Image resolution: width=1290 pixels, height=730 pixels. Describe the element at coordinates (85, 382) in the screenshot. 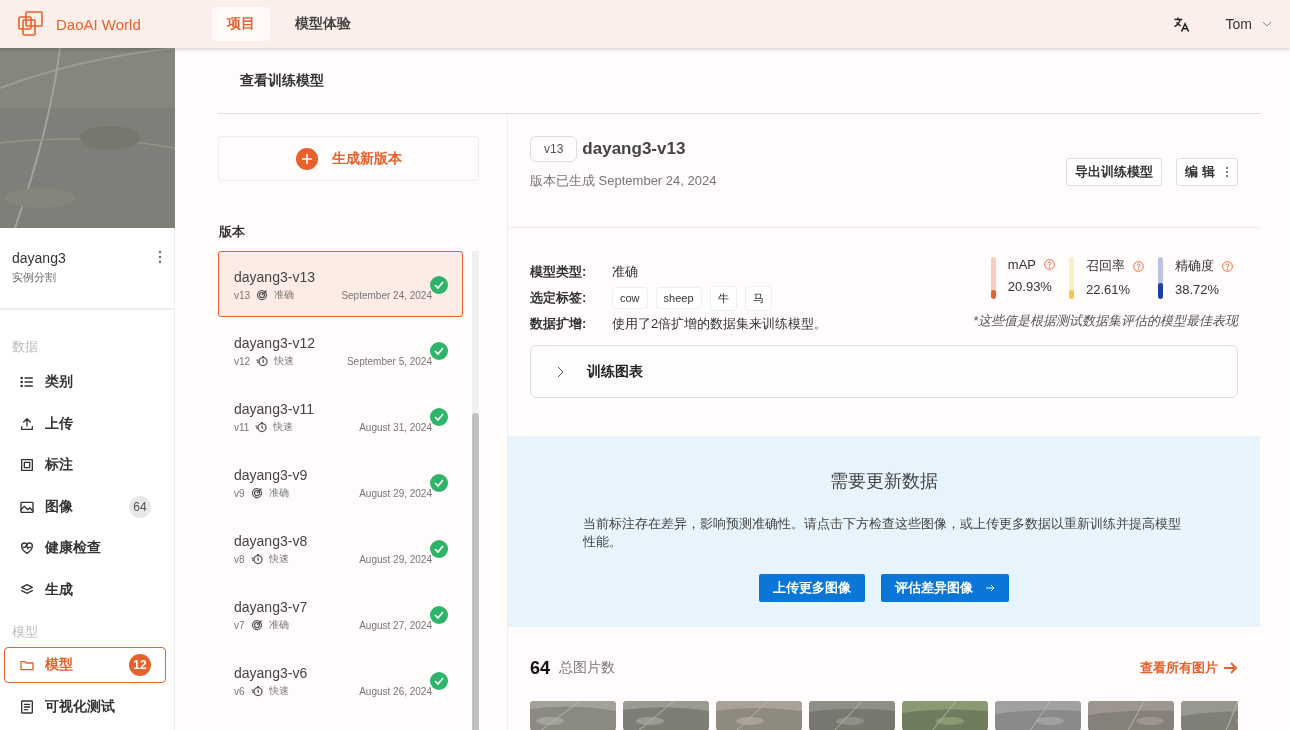

I see `sidebar-item: 类别` at that location.